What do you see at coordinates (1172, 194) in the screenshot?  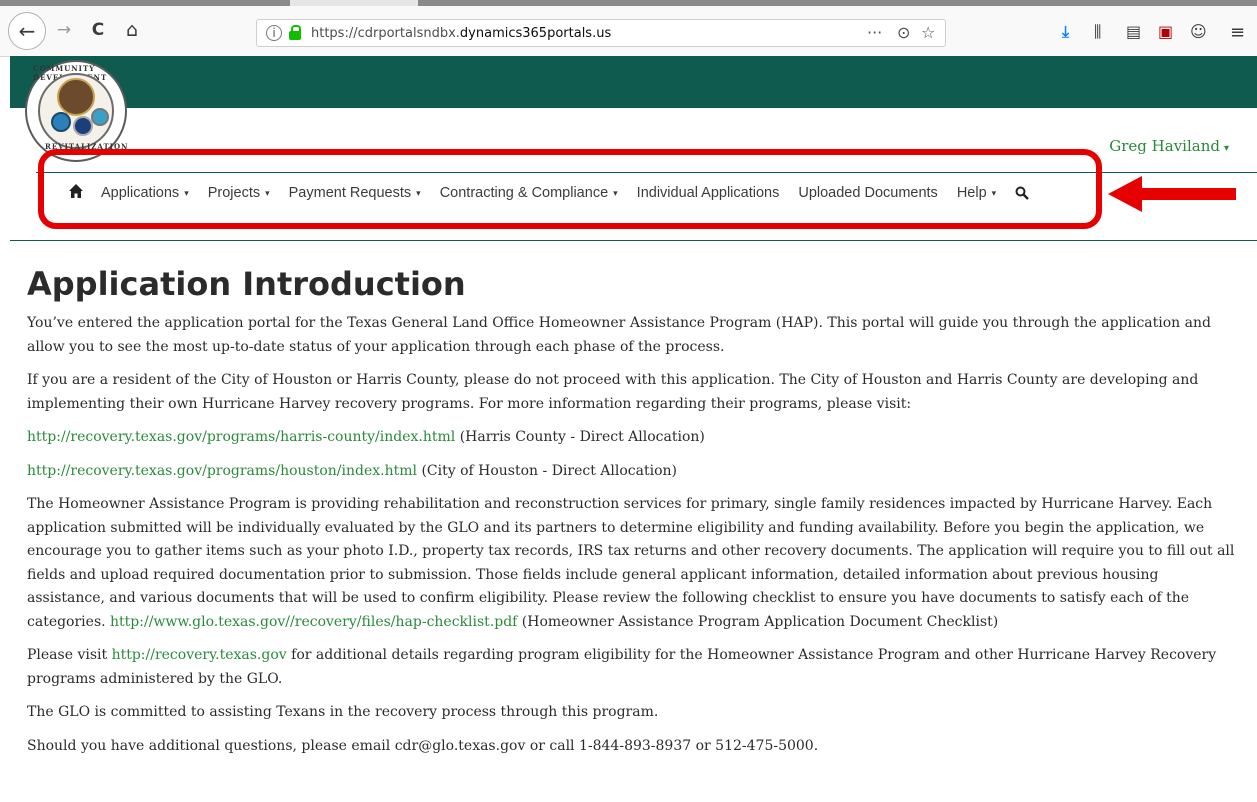 I see `arrow-annotation-icon` at bounding box center [1172, 194].